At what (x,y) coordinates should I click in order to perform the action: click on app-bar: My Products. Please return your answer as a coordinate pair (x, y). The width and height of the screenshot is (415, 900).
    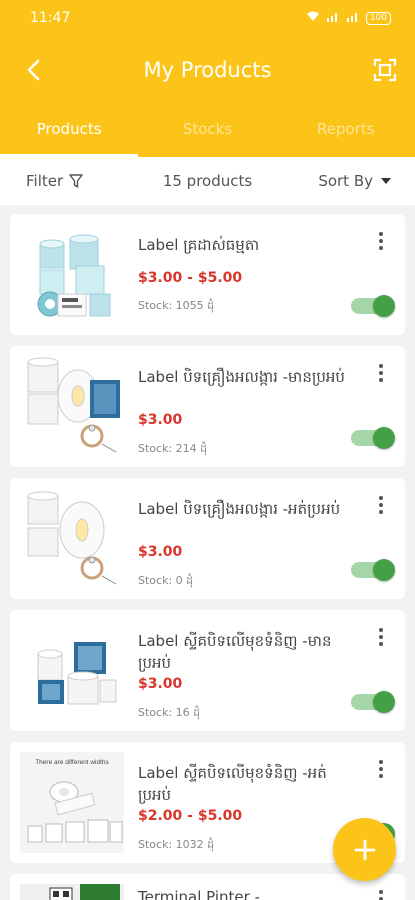
    Looking at the image, I should click on (207, 70).